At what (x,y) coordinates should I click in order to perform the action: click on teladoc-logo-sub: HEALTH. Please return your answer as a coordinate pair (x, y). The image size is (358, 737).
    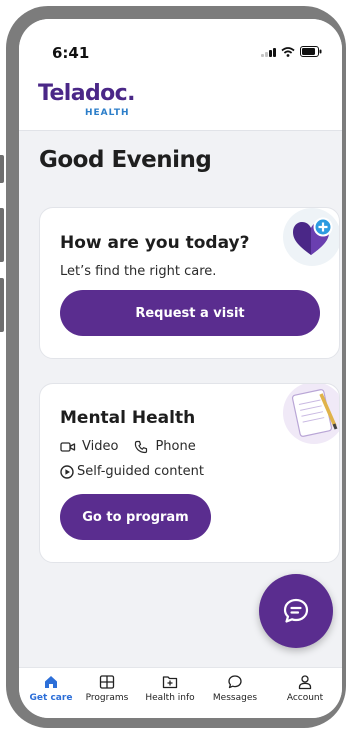
    Looking at the image, I should click on (107, 113).